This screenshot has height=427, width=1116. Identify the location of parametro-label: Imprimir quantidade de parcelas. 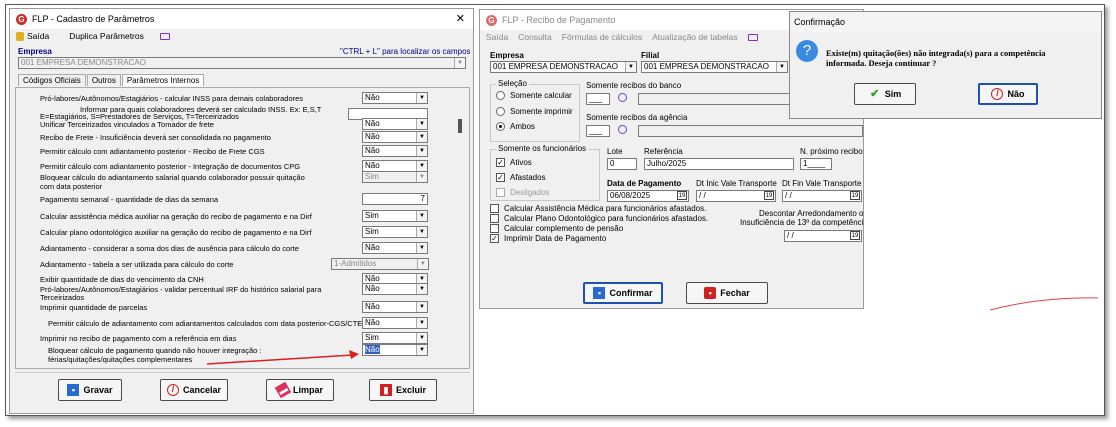
(94, 307).